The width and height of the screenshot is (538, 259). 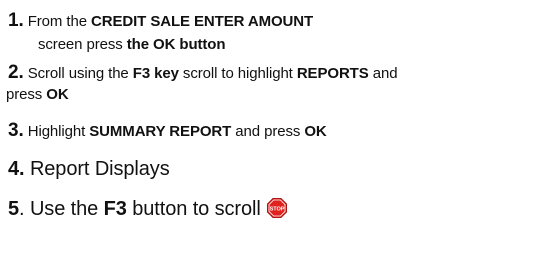 What do you see at coordinates (78, 73) in the screenshot?
I see `step-2-text-a: Scroll using the` at bounding box center [78, 73].